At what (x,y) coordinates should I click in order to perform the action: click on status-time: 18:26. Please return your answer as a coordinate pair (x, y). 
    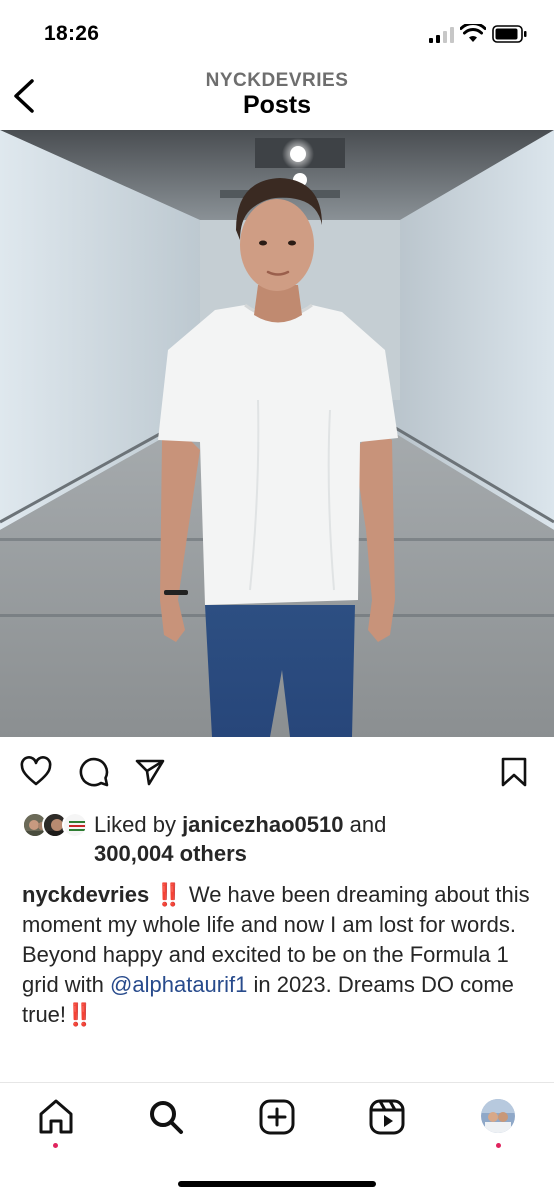
    Looking at the image, I should click on (72, 33).